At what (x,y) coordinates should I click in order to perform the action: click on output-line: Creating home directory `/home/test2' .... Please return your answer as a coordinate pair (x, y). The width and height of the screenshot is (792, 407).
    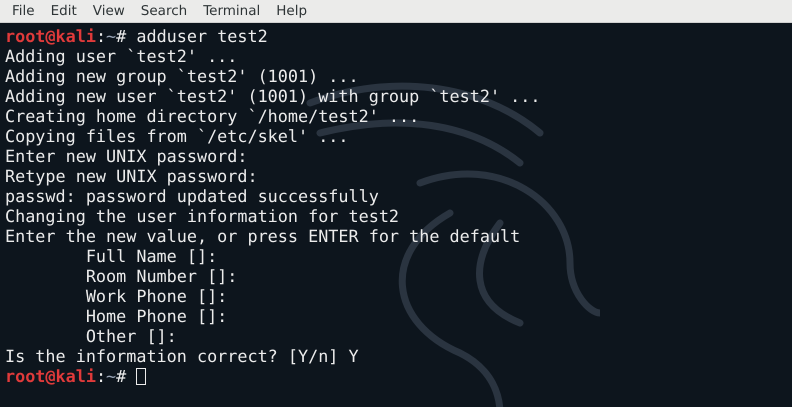
    Looking at the image, I should click on (212, 116).